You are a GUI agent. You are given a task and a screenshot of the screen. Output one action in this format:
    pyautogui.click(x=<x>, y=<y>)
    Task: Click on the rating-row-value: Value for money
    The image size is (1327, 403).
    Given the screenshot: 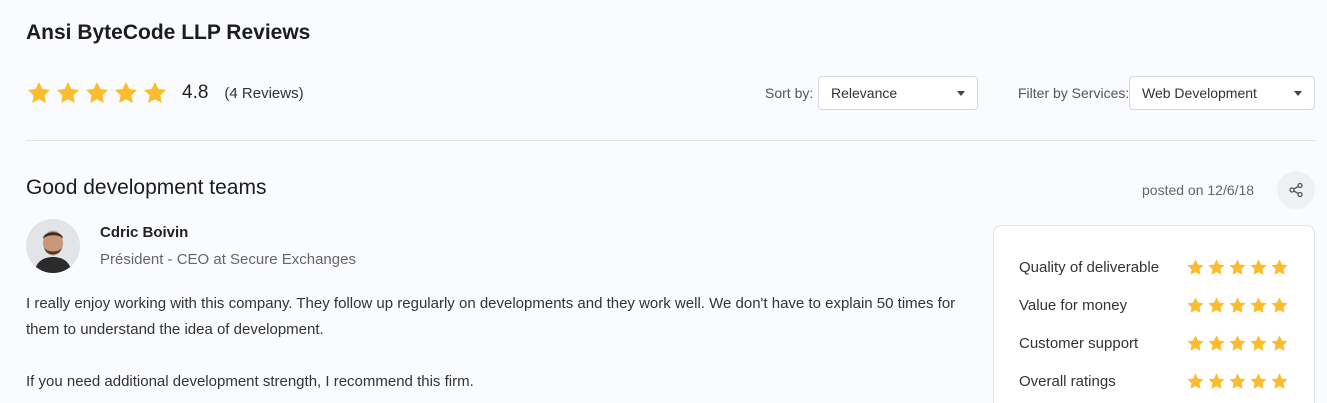 What is the action you would take?
    pyautogui.click(x=1154, y=305)
    